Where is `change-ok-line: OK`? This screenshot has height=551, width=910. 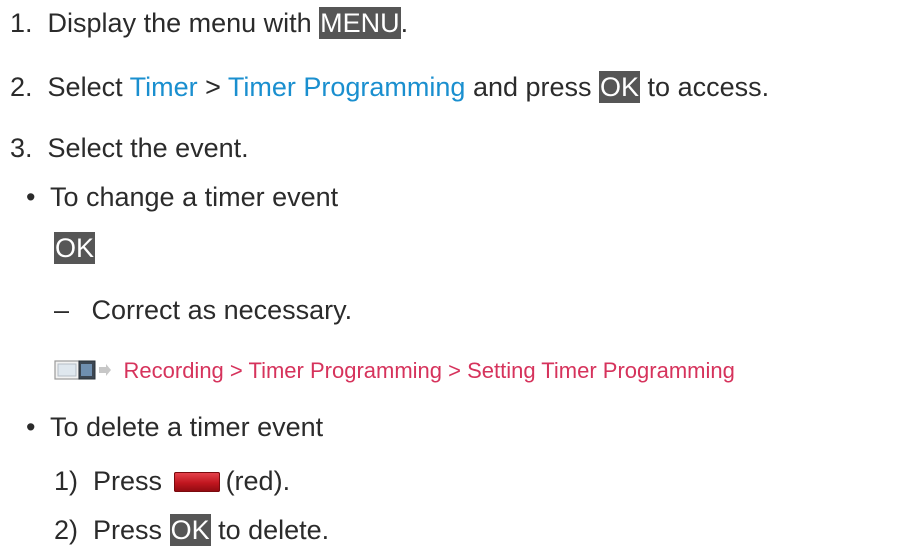 change-ok-line: OK is located at coordinates (75, 248).